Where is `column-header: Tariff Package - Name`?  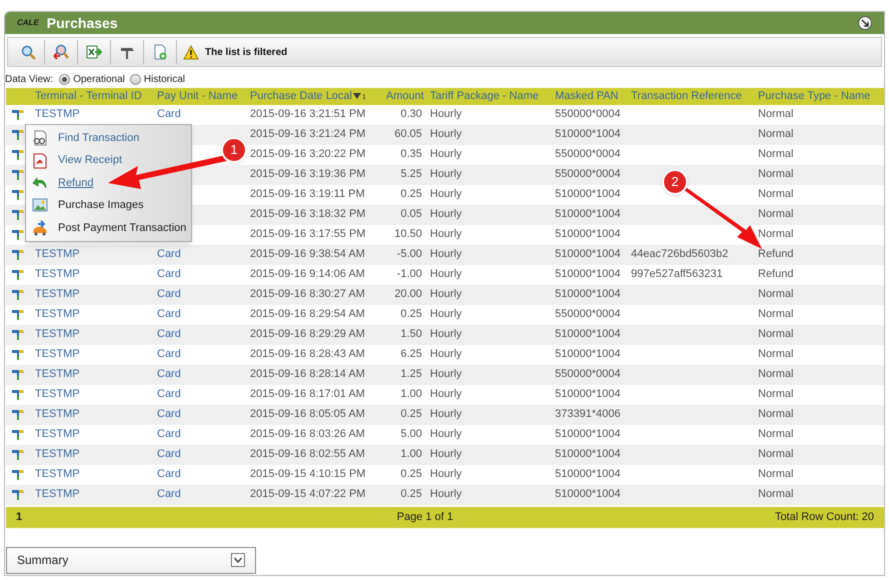 column-header: Tariff Package - Name is located at coordinates (484, 96).